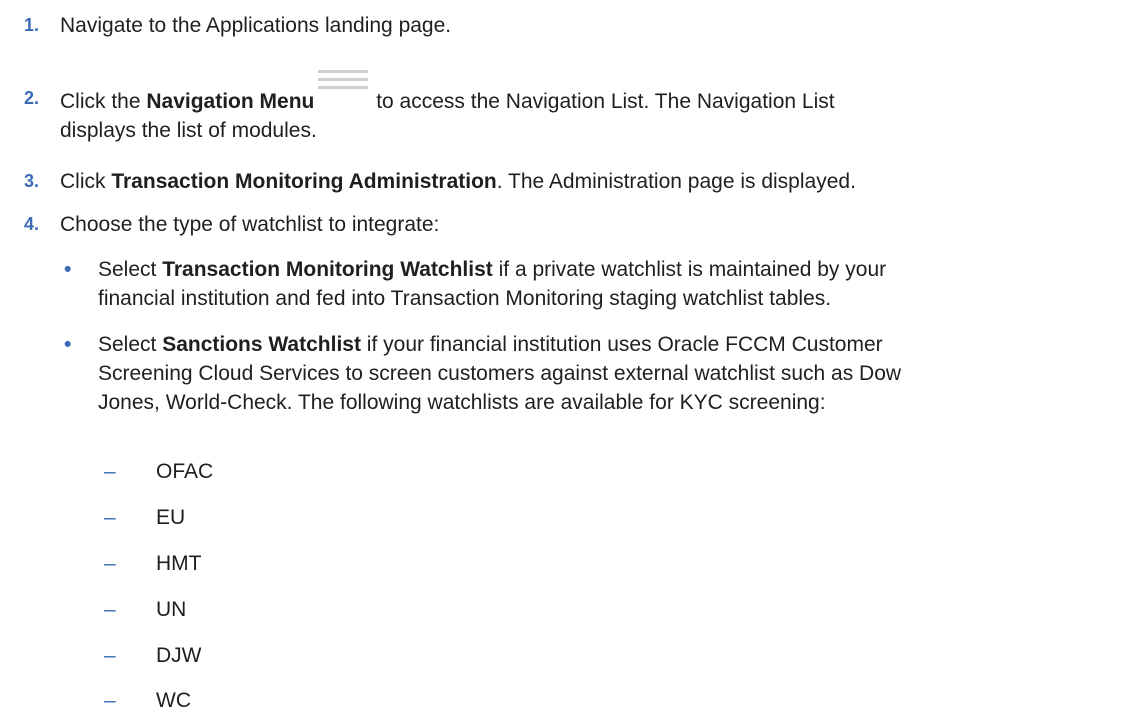 The width and height of the screenshot is (1142, 717). Describe the element at coordinates (32, 224) in the screenshot. I see `step-number: 4.` at that location.